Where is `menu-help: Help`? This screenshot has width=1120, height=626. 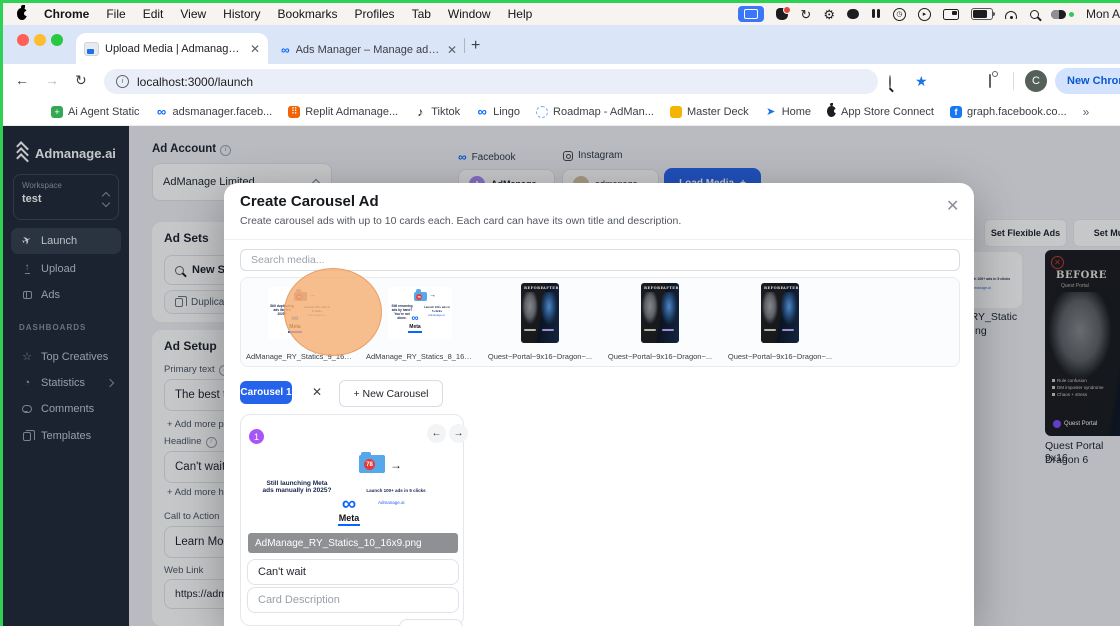
menu-help: Help is located at coordinates (520, 14).